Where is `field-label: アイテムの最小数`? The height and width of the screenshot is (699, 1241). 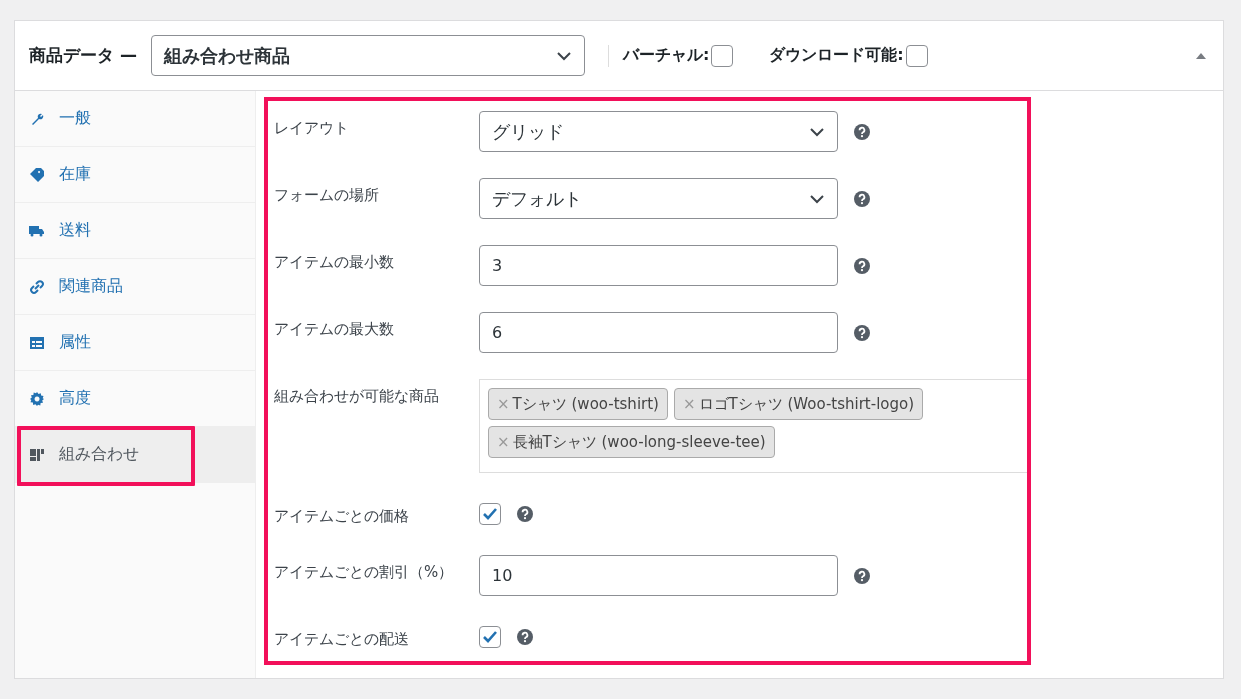 field-label: アイテムの最小数 is located at coordinates (334, 262).